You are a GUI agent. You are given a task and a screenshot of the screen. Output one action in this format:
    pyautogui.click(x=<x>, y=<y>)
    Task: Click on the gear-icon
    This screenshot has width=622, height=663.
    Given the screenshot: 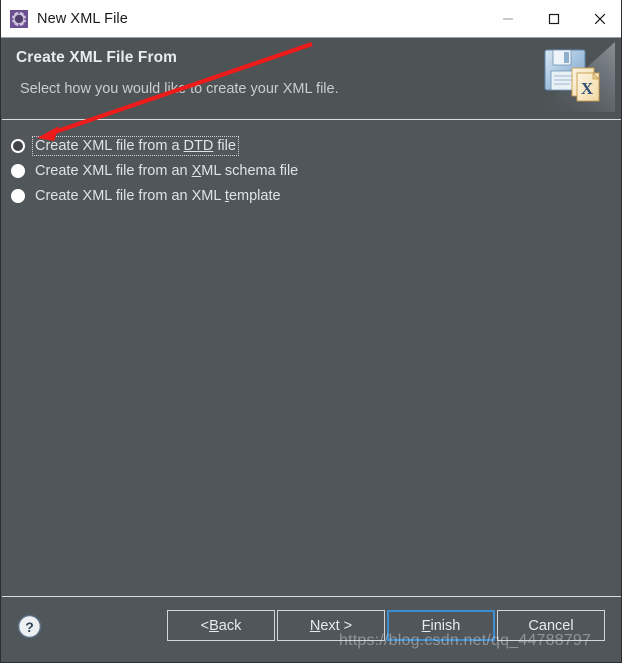 What is the action you would take?
    pyautogui.click(x=19, y=18)
    